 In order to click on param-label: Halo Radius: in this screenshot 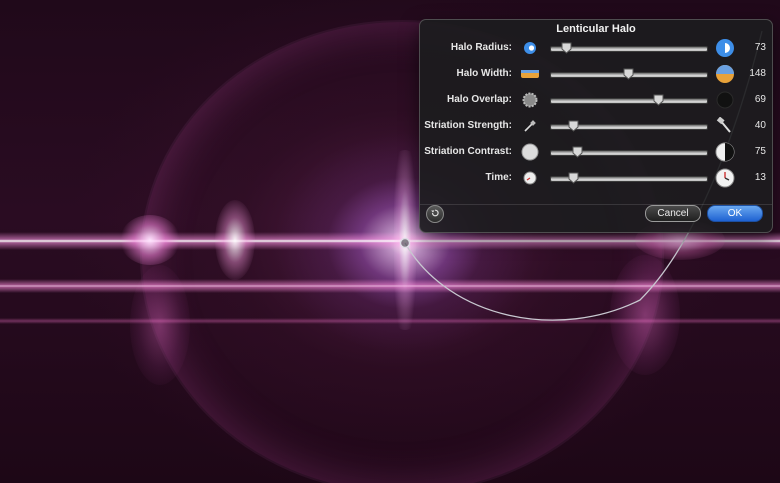, I will do `click(481, 47)`.